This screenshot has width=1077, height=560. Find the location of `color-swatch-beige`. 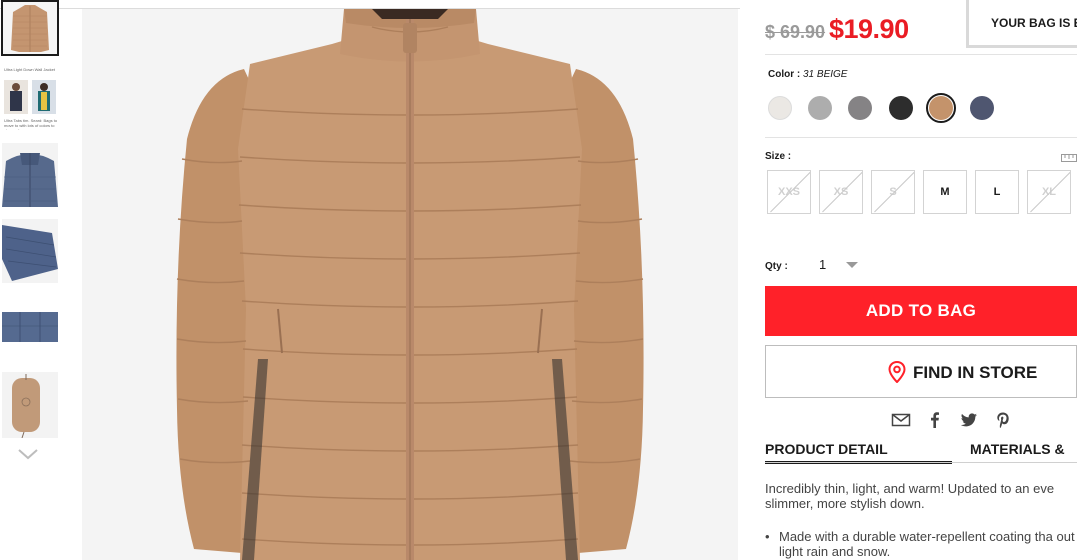

color-swatch-beige is located at coordinates (941, 108).